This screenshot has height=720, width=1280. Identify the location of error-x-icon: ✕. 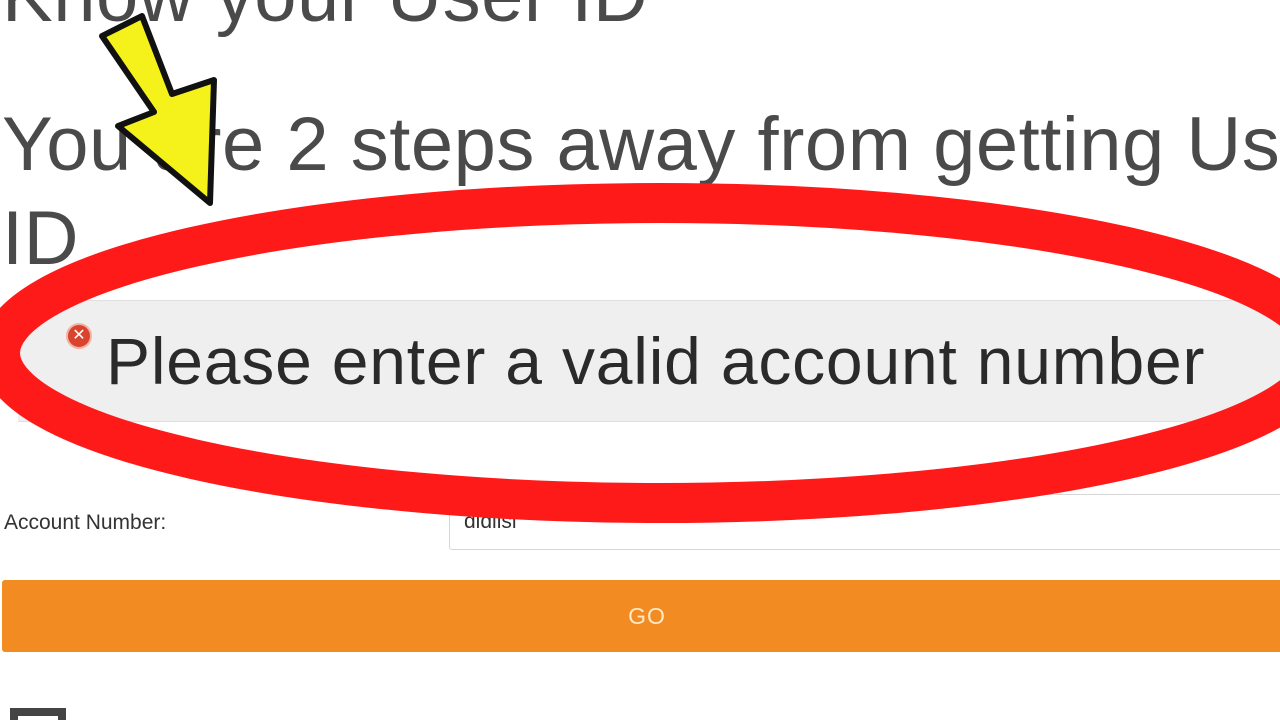
(79, 336).